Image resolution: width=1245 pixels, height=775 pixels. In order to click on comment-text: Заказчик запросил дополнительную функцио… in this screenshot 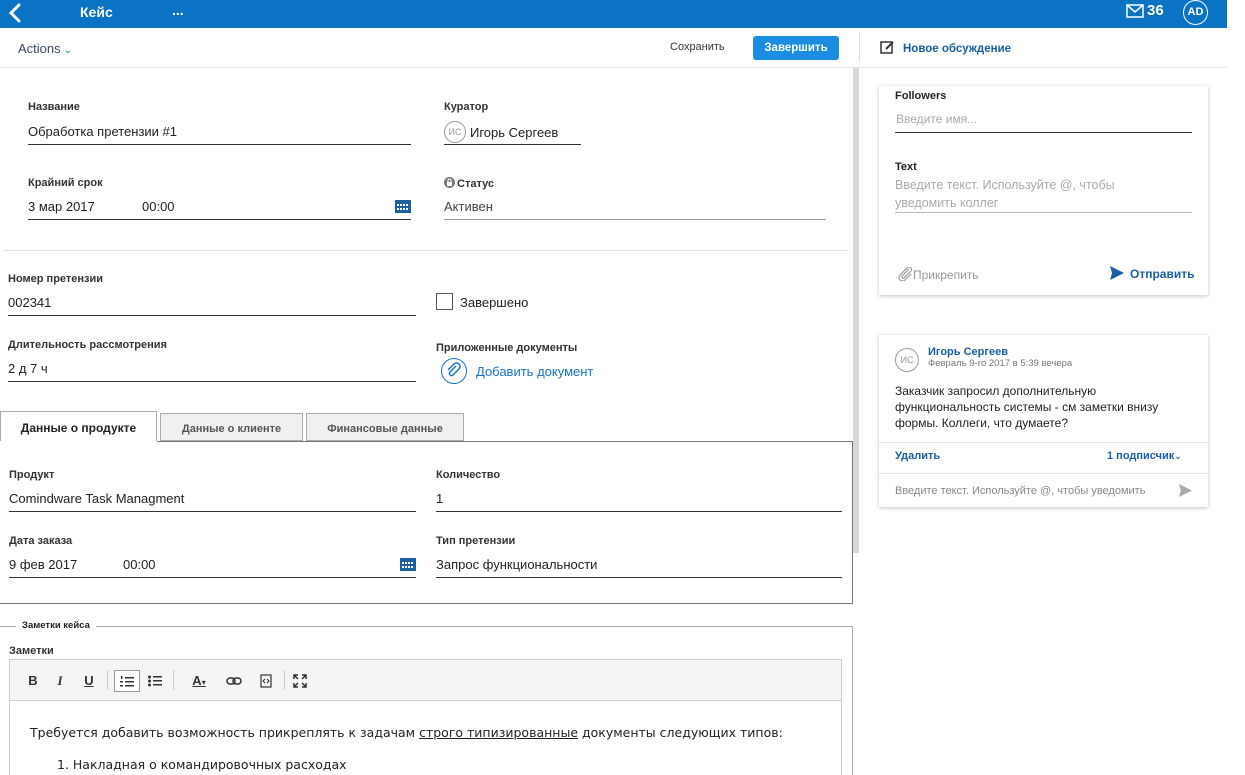, I will do `click(1045, 407)`.